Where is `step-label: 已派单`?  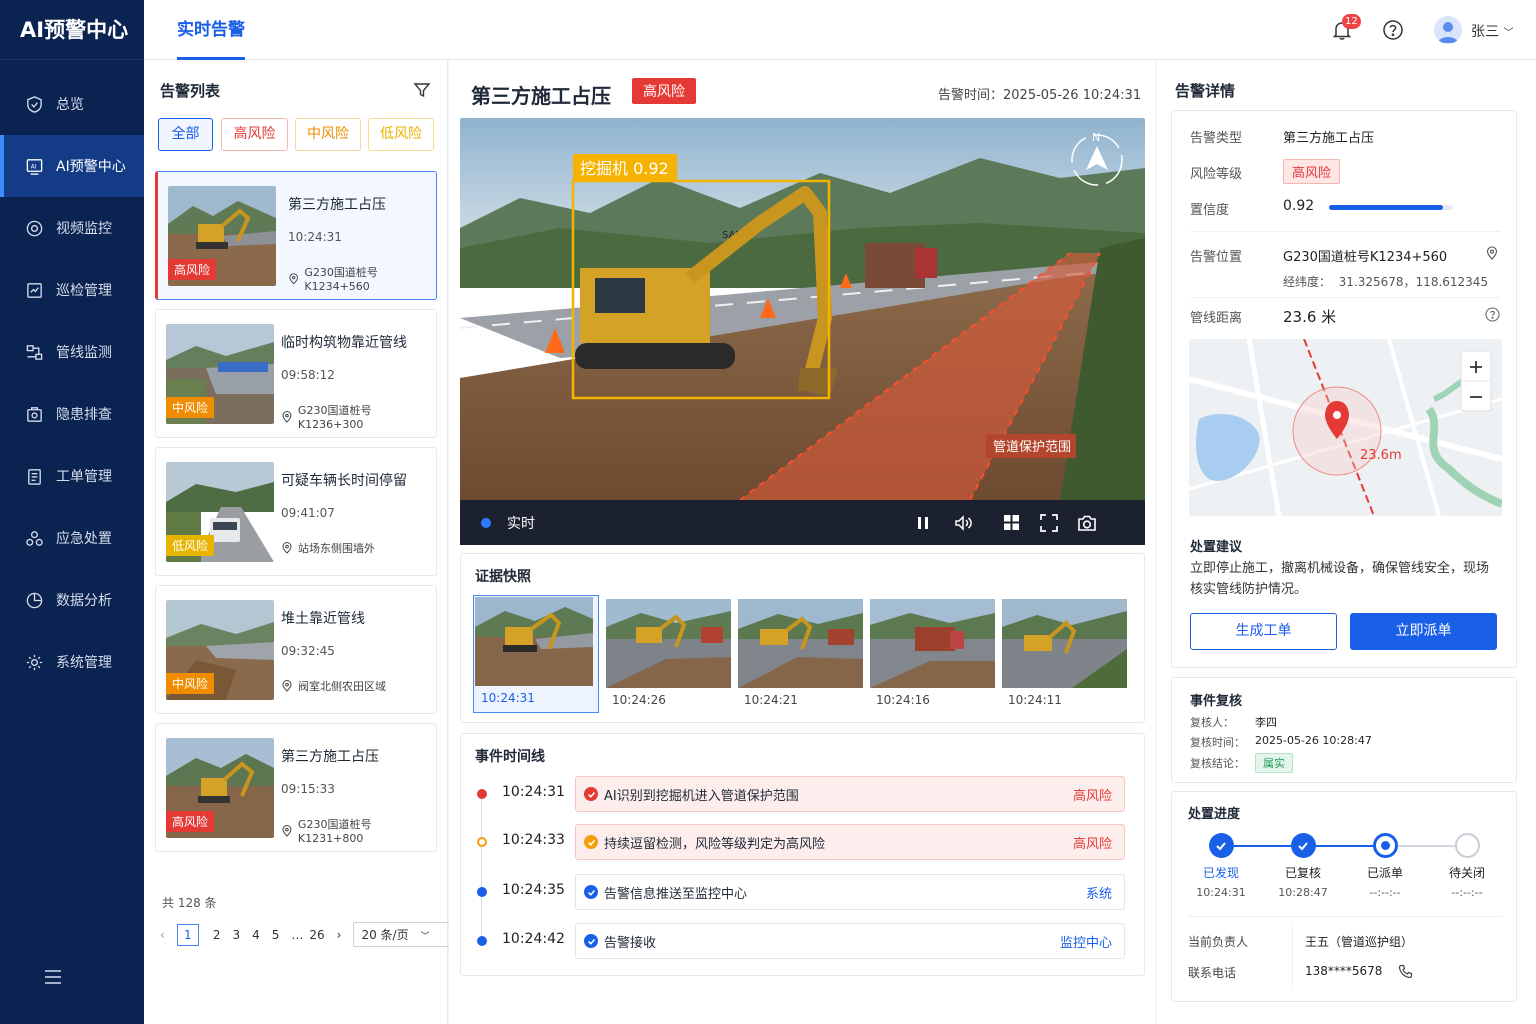
step-label: 已派单 is located at coordinates (1384, 873).